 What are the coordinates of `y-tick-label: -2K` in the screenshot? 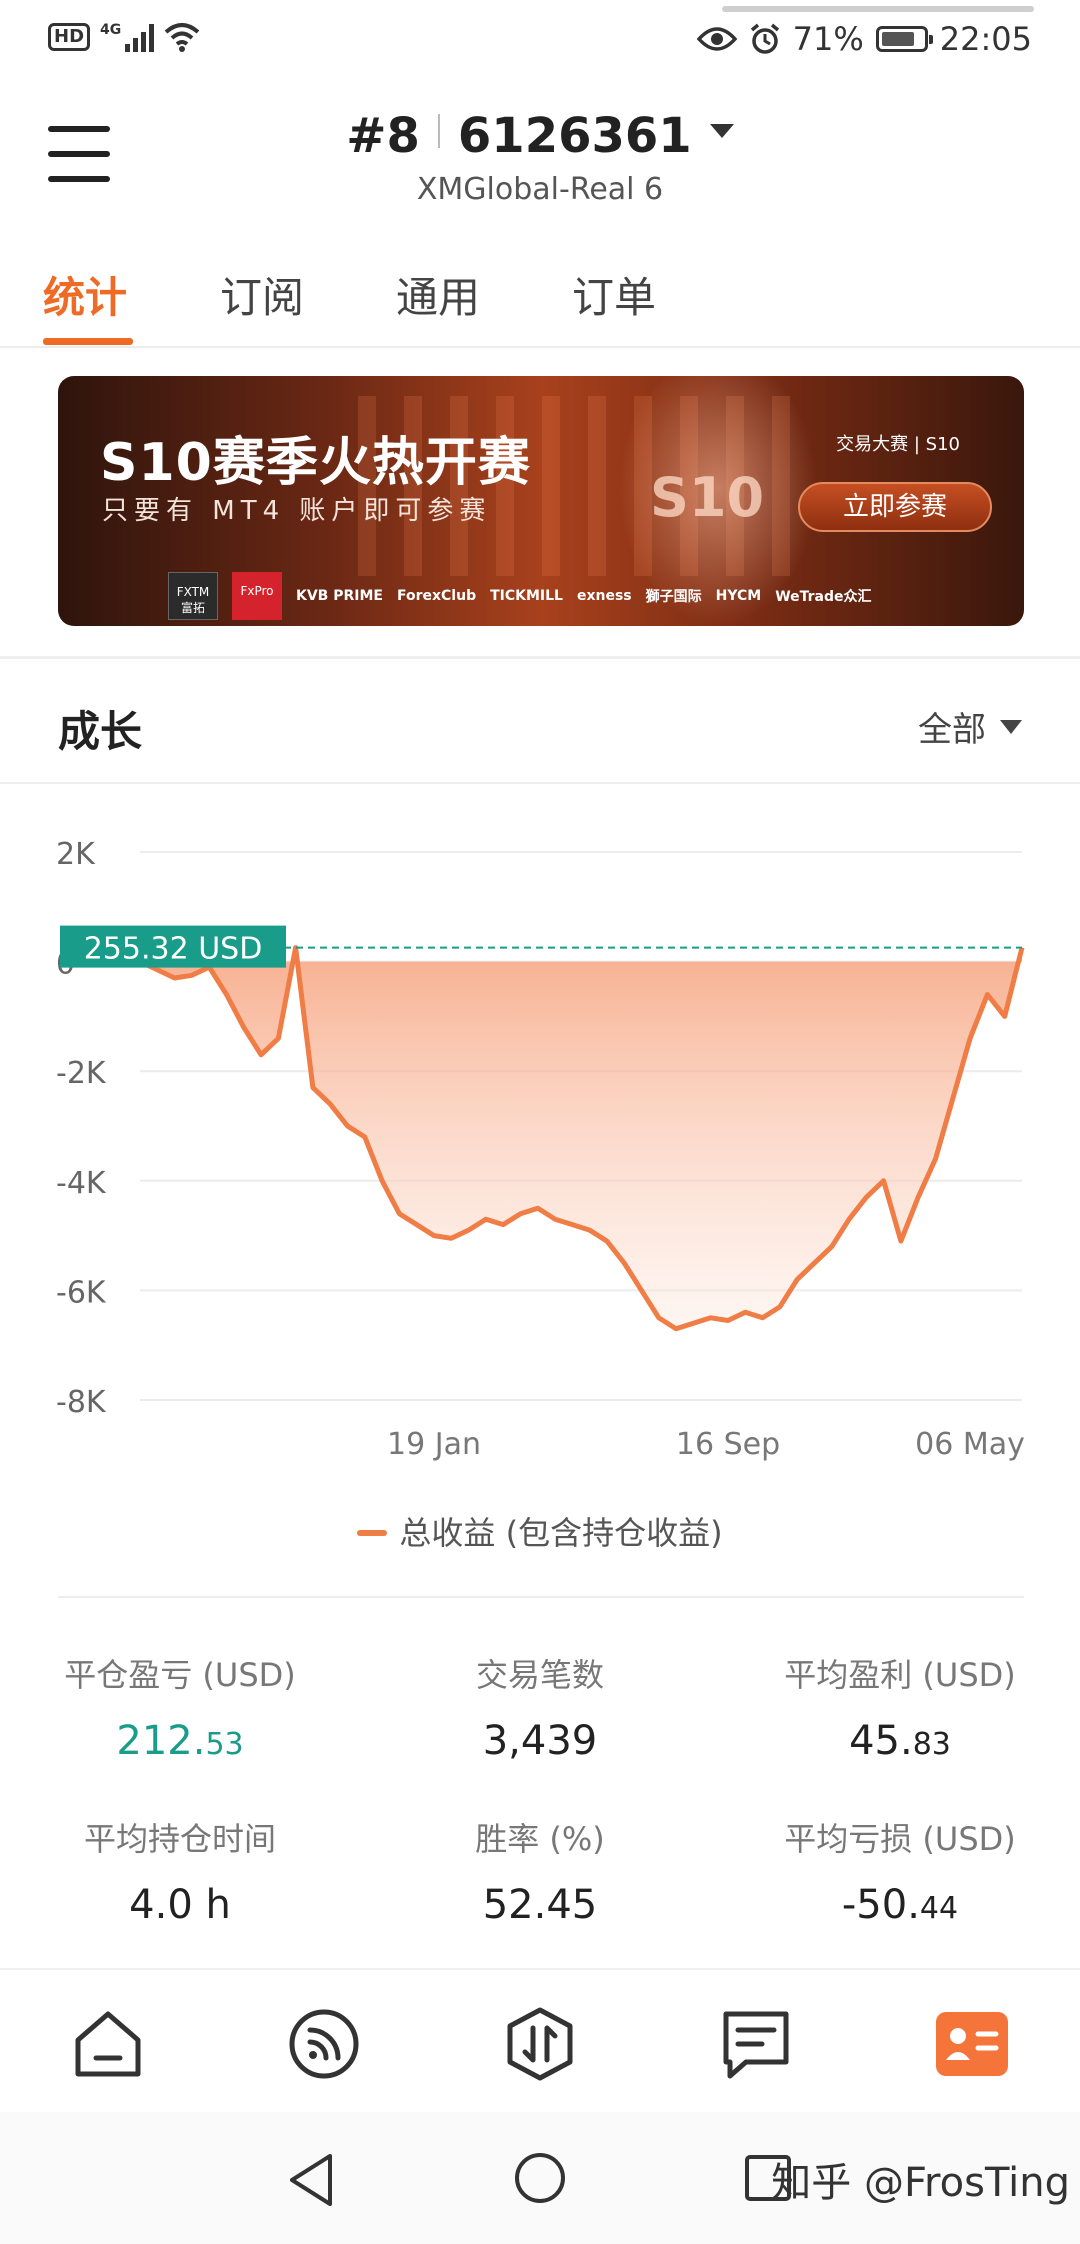 It's located at (81, 1073).